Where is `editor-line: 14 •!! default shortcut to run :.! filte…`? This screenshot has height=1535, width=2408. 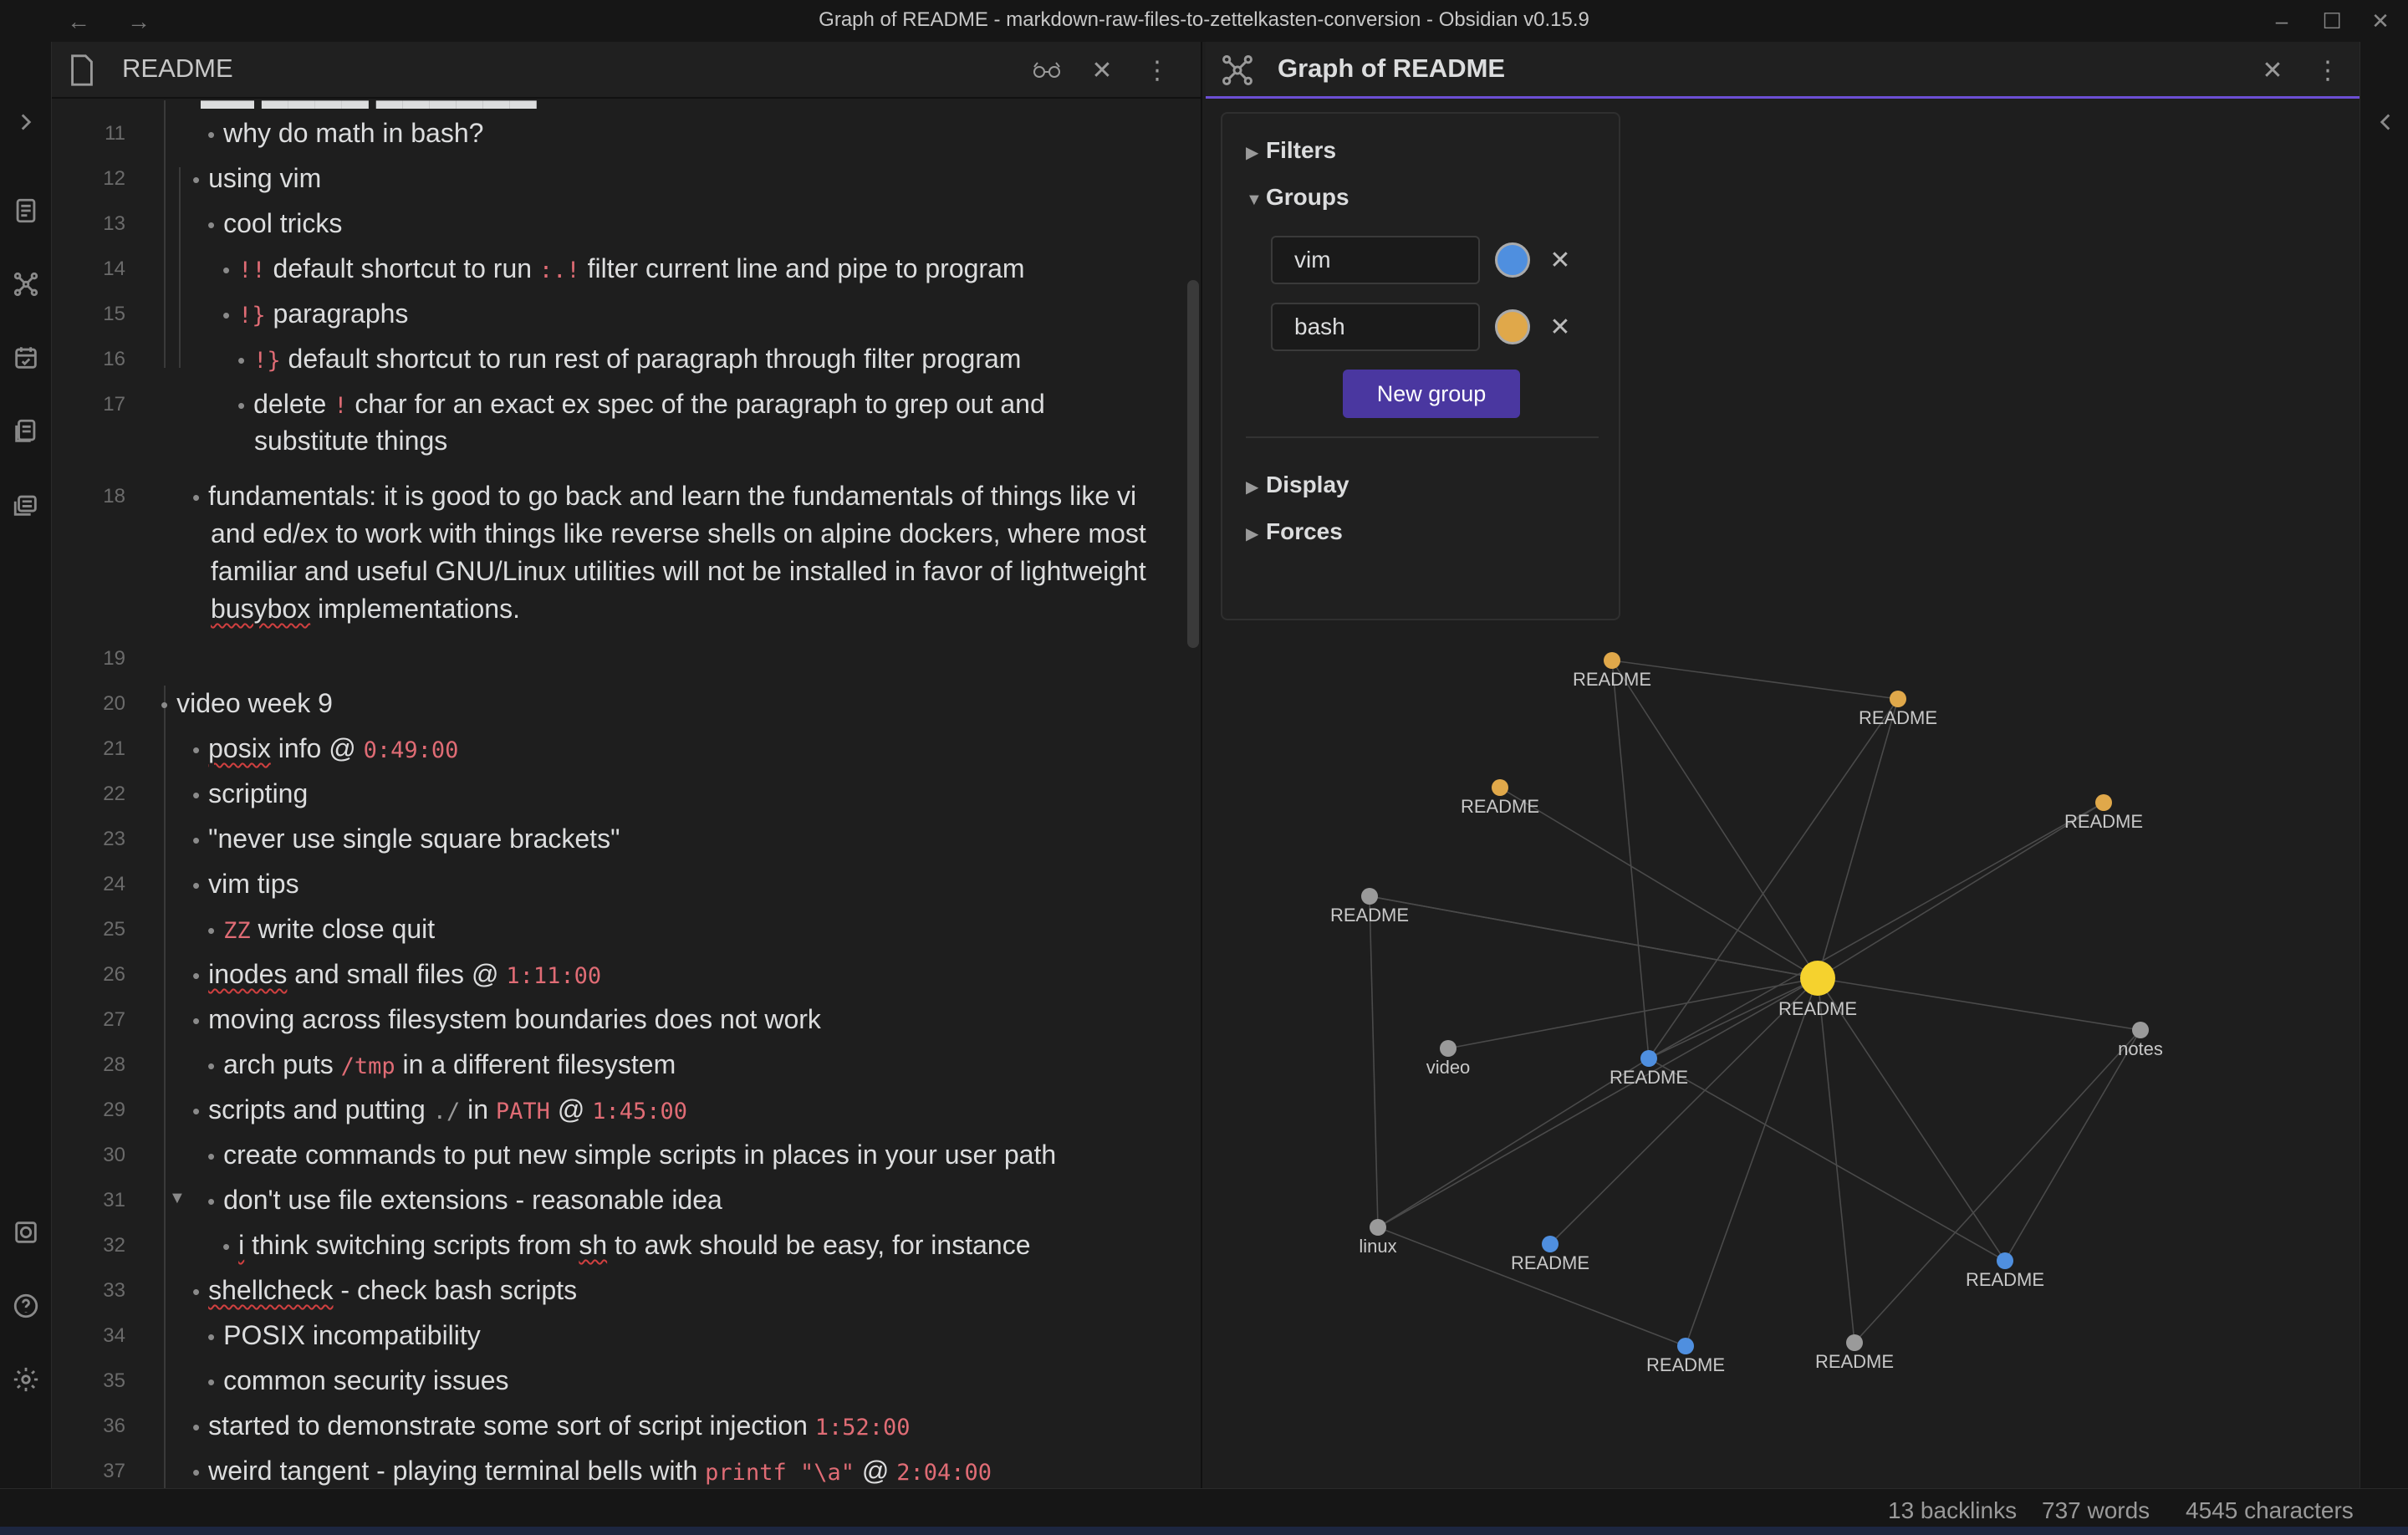 editor-line: 14 •!! default shortcut to run :.! filte… is located at coordinates (621, 270).